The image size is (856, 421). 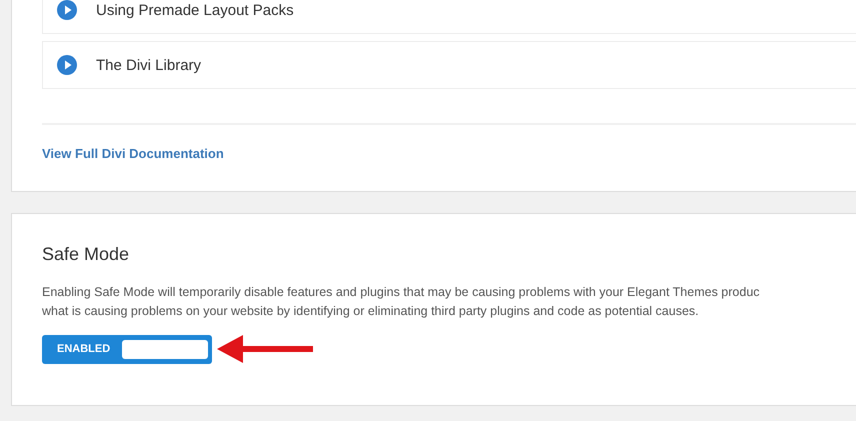 I want to click on video-item: Using Premade Layout Packs, so click(x=449, y=17).